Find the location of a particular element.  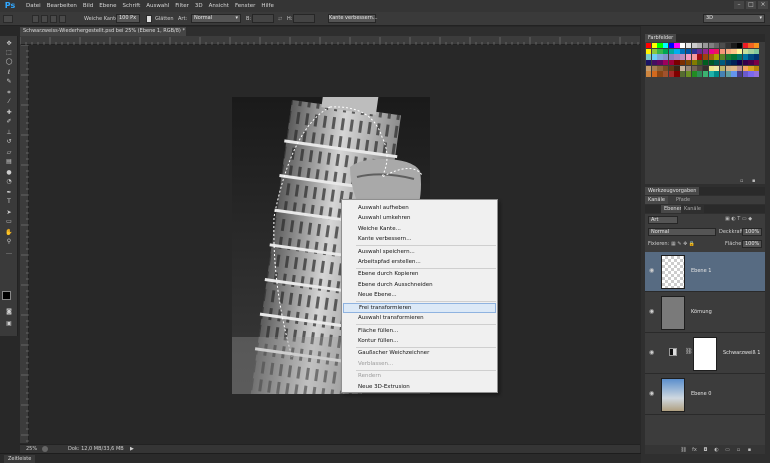

height-input is located at coordinates (304, 18).